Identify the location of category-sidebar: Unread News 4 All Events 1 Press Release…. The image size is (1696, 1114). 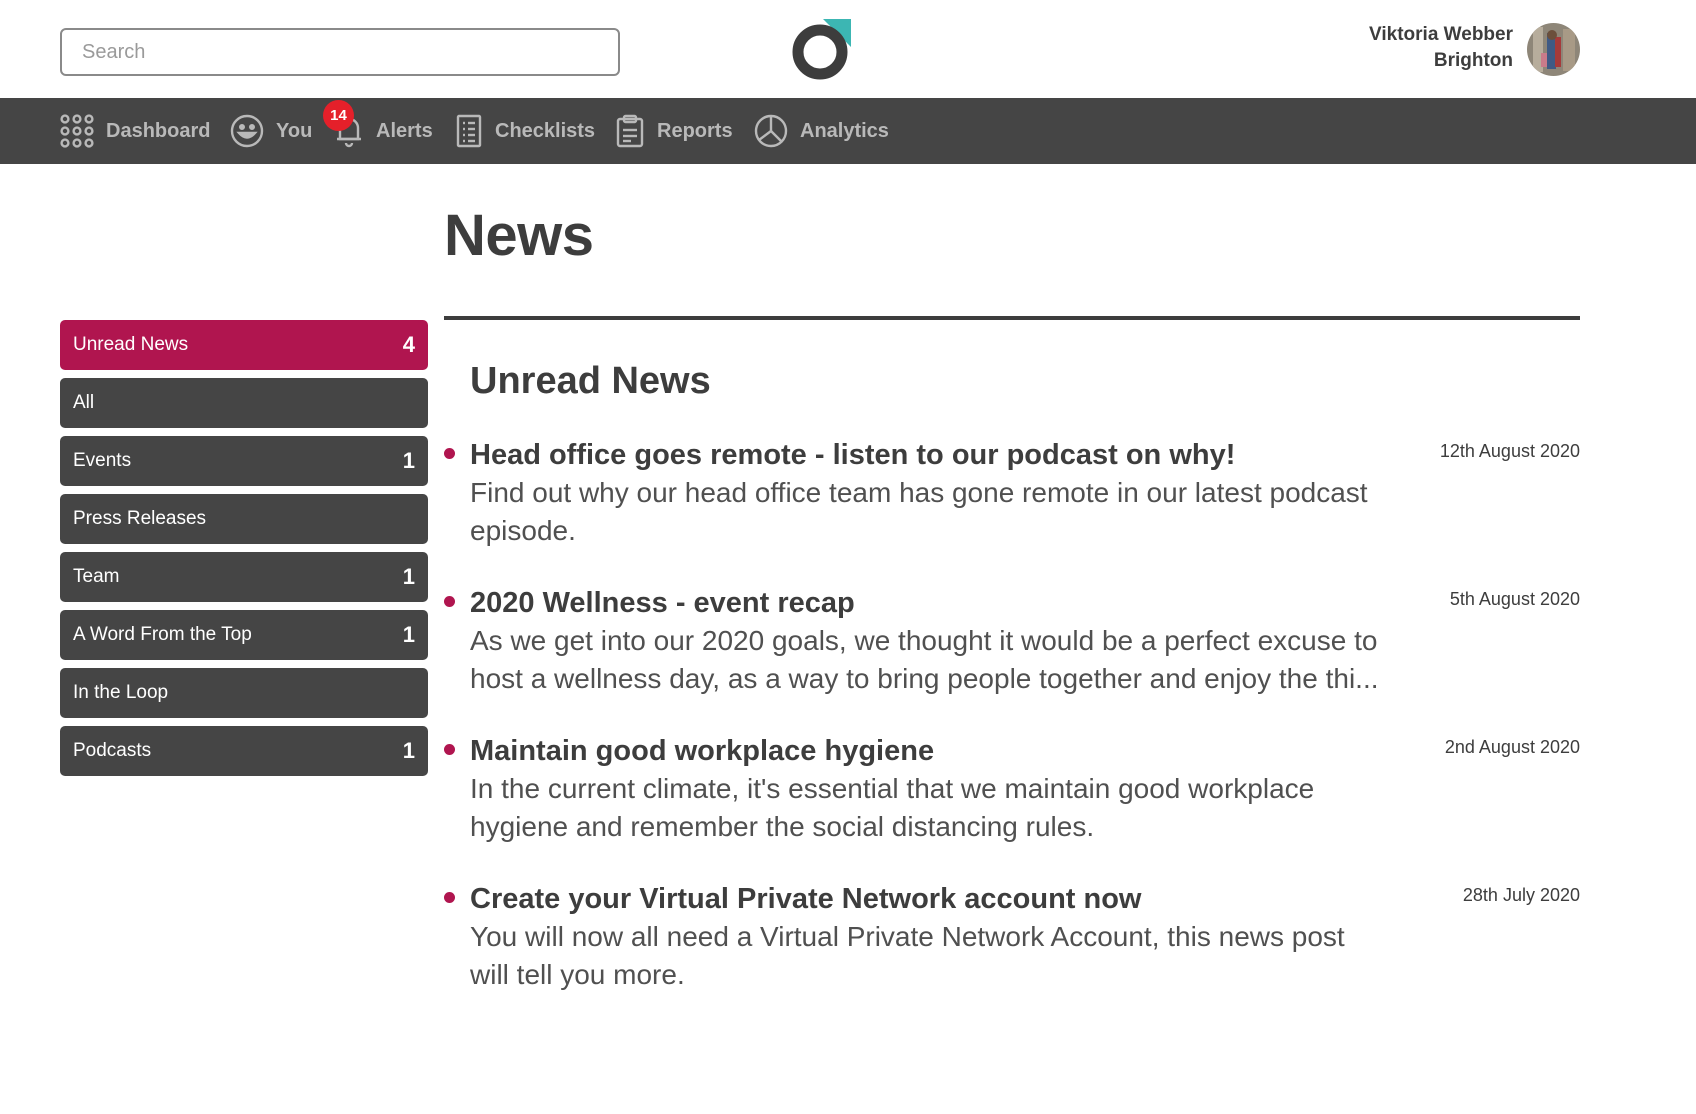
(244, 552).